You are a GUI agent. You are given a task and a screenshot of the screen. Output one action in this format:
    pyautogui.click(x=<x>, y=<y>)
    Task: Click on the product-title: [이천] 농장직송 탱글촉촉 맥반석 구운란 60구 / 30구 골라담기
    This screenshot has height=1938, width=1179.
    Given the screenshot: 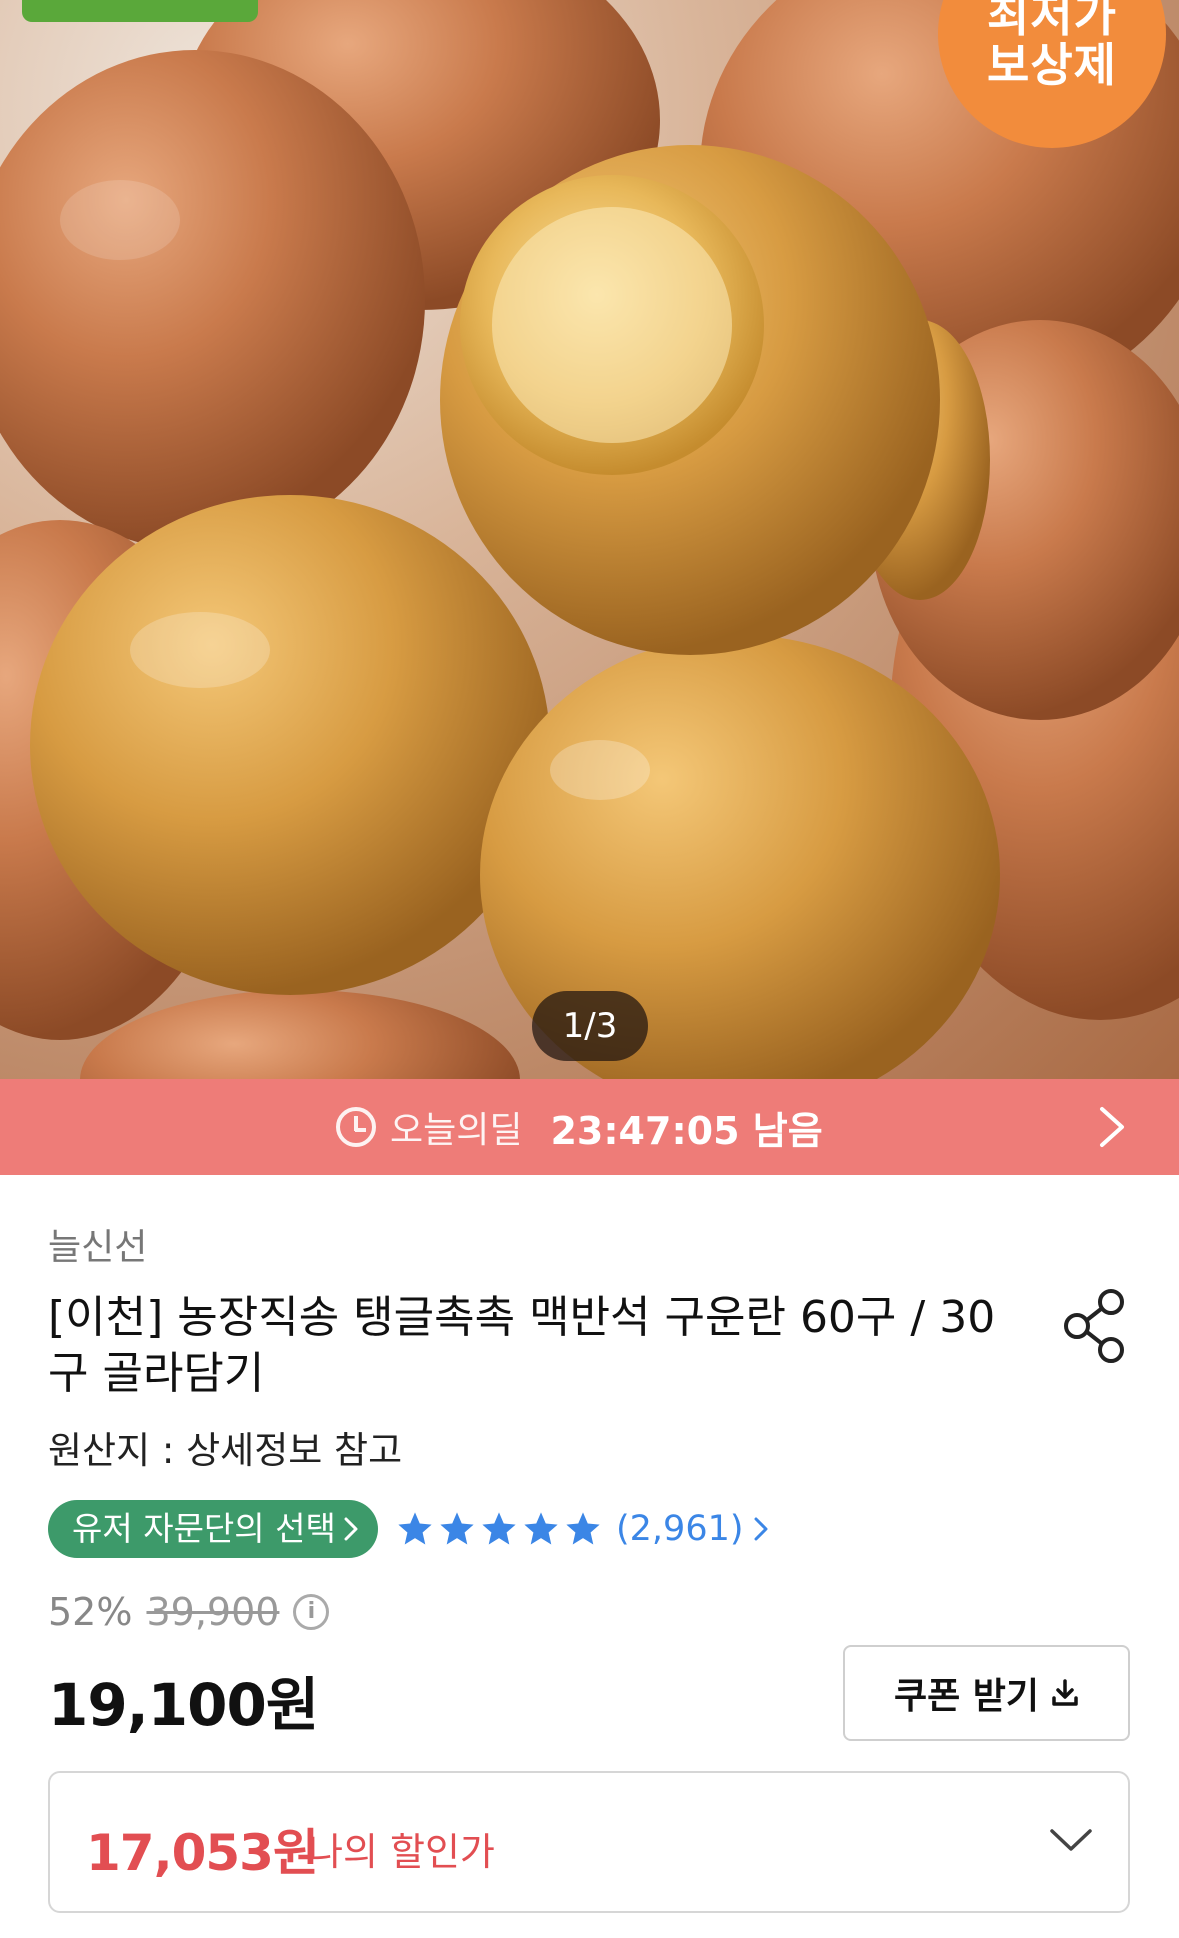 What is the action you would take?
    pyautogui.click(x=522, y=1345)
    